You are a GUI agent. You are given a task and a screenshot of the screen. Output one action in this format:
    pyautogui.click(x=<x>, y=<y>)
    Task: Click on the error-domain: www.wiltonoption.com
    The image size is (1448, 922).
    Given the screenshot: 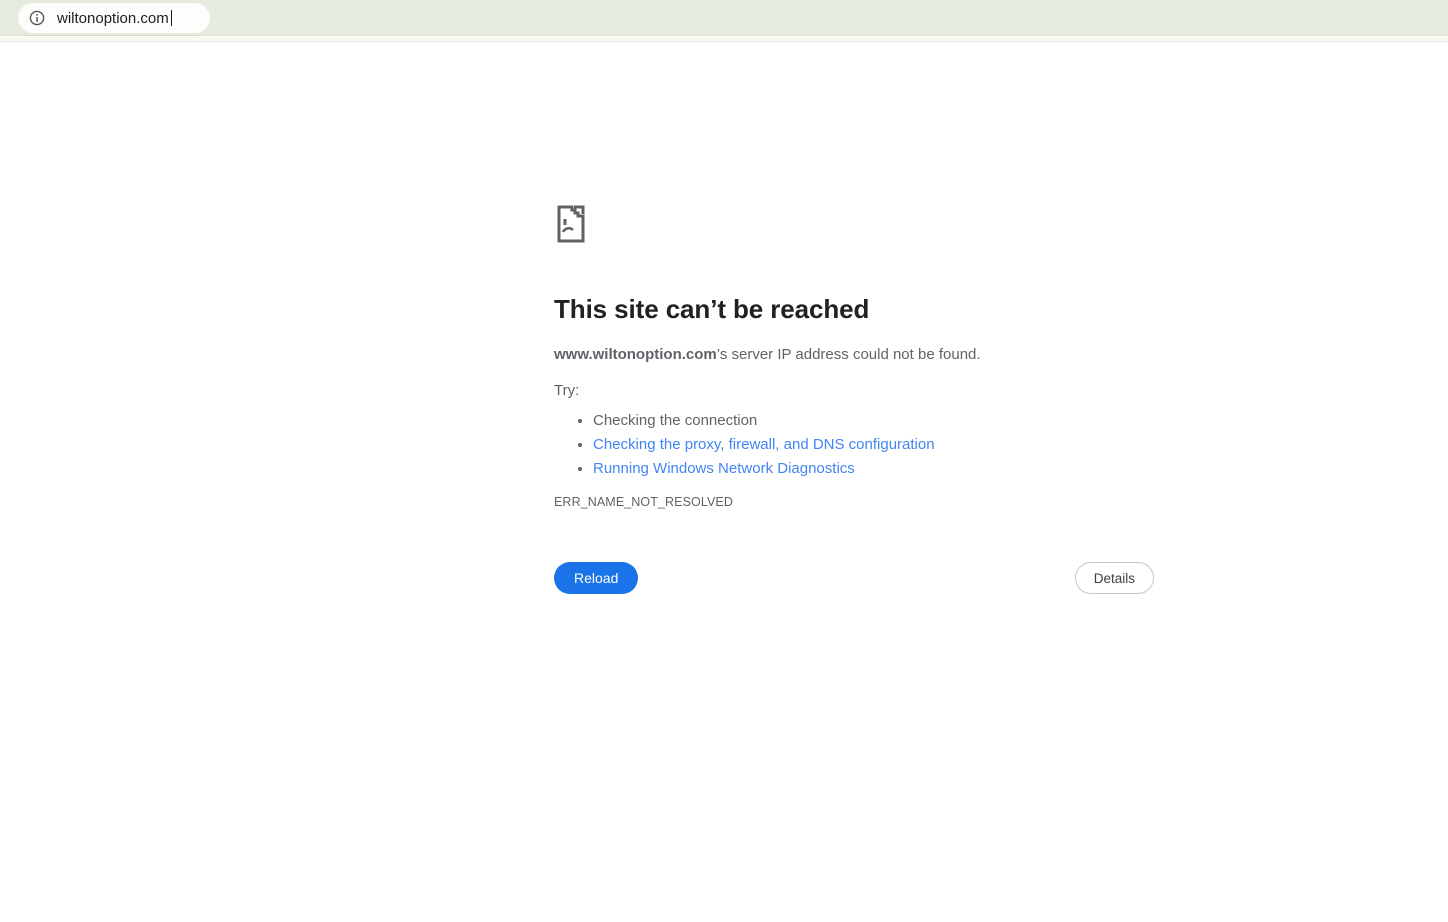 What is the action you would take?
    pyautogui.click(x=635, y=354)
    